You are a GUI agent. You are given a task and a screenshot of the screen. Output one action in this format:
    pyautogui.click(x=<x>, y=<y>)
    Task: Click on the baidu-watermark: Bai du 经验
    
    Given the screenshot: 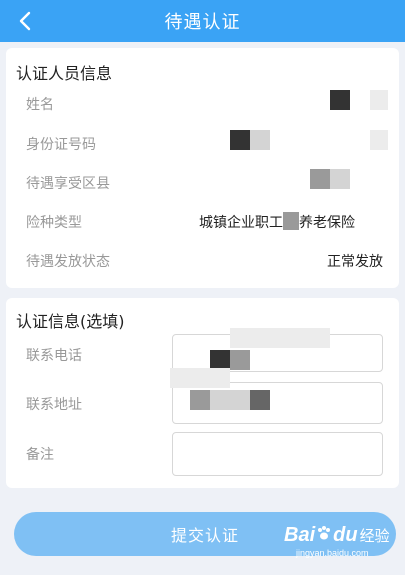 What is the action you would take?
    pyautogui.click(x=337, y=535)
    